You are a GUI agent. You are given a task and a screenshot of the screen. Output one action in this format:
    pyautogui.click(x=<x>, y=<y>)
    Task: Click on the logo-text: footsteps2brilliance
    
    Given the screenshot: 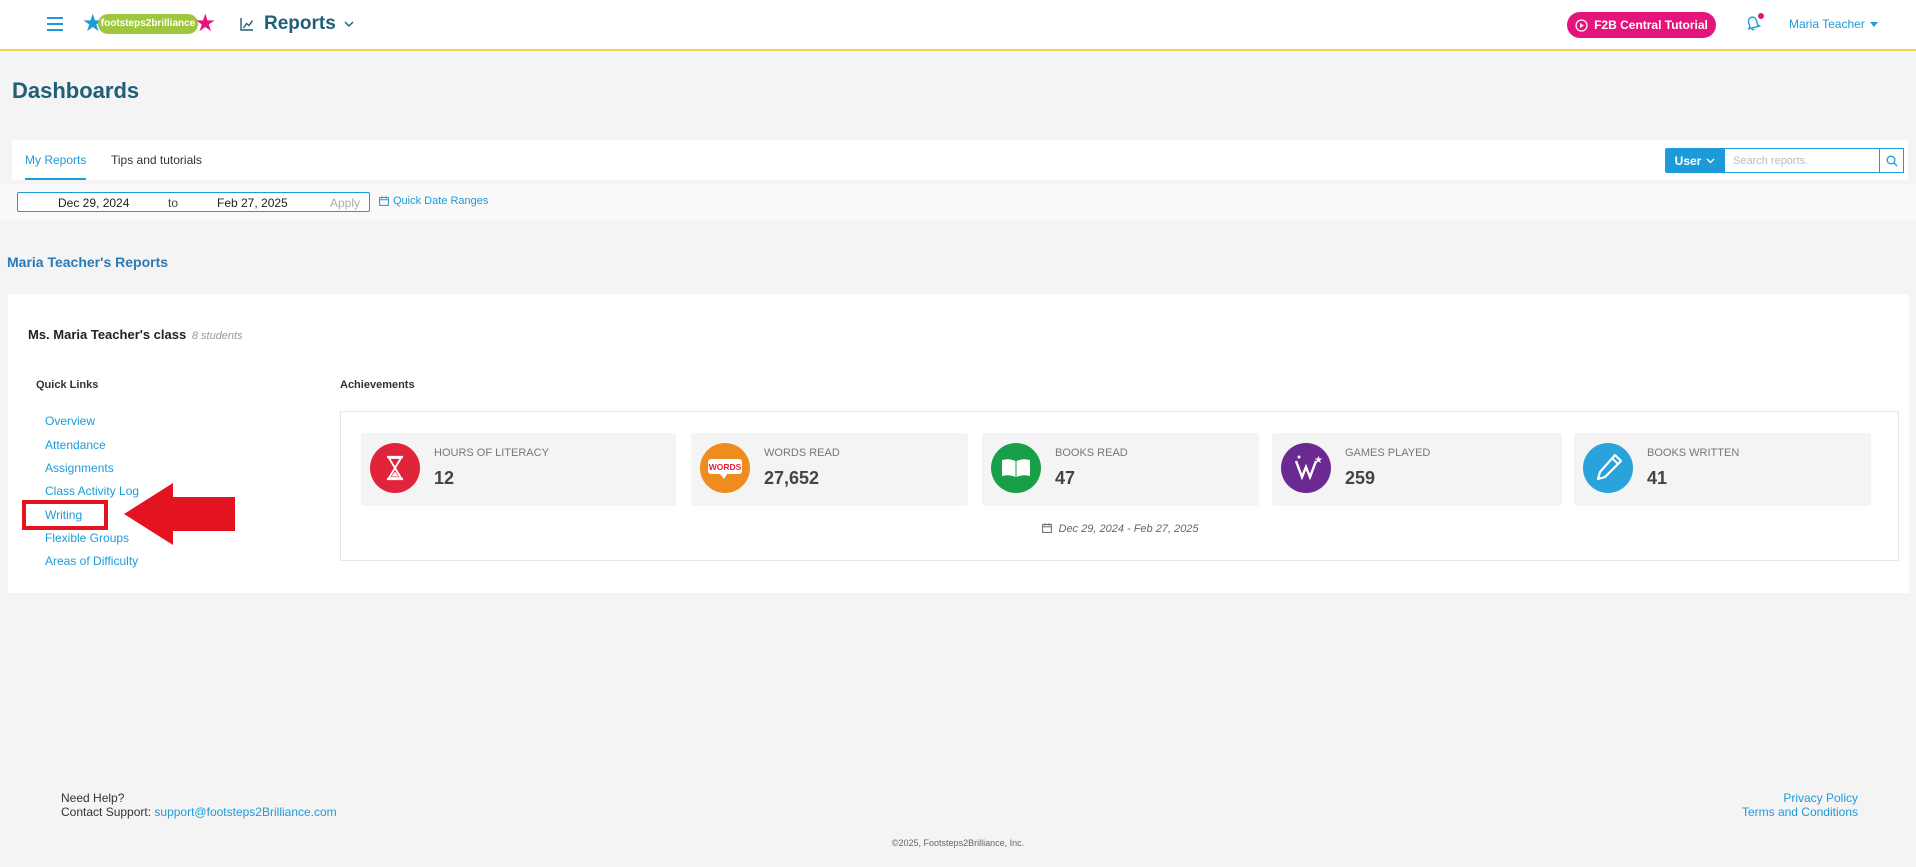 What is the action you would take?
    pyautogui.click(x=148, y=24)
    